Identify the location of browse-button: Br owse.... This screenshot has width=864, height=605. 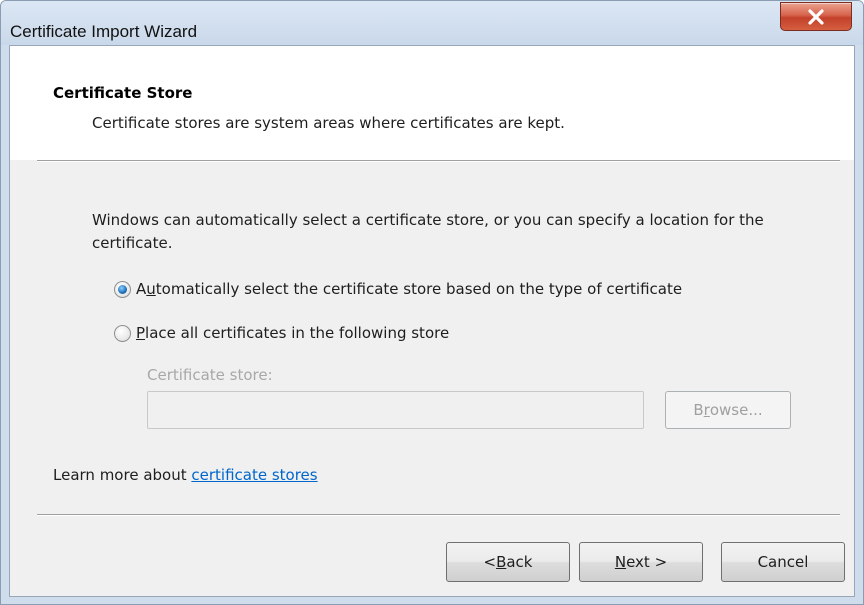
(728, 410).